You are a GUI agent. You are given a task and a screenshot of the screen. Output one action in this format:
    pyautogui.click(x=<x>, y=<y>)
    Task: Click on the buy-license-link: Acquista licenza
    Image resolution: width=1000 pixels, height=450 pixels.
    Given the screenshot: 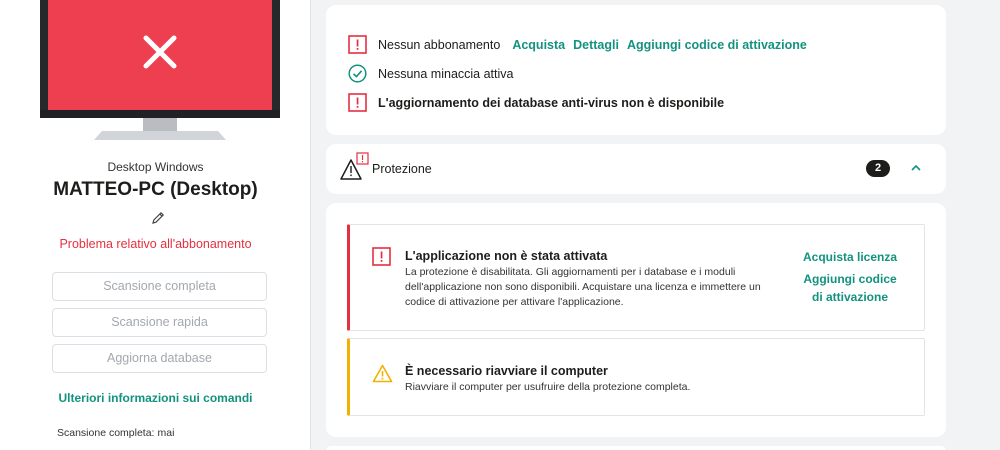 What is the action you would take?
    pyautogui.click(x=850, y=257)
    